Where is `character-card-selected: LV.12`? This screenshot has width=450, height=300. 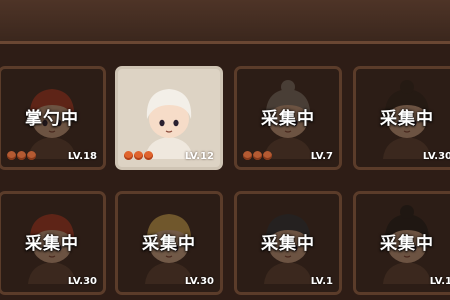
character-card-selected: LV.12 is located at coordinates (169, 118).